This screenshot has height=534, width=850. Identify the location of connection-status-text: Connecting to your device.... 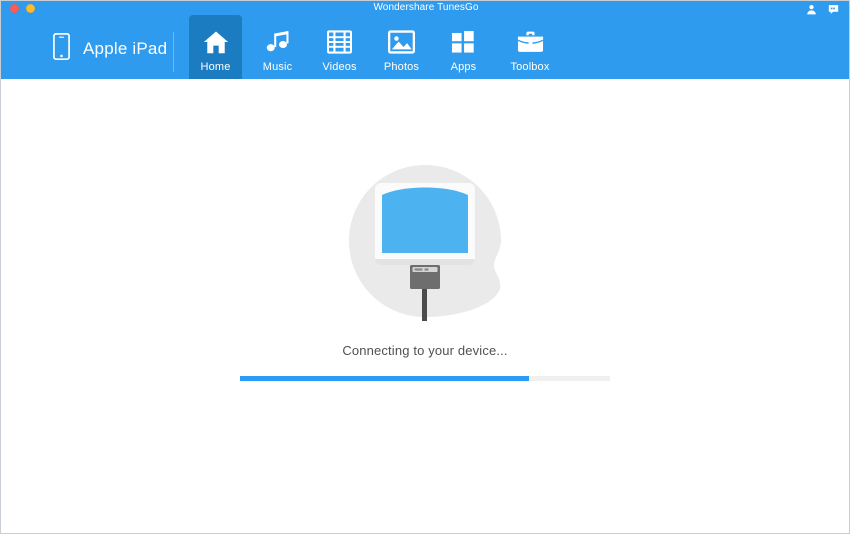
(425, 350).